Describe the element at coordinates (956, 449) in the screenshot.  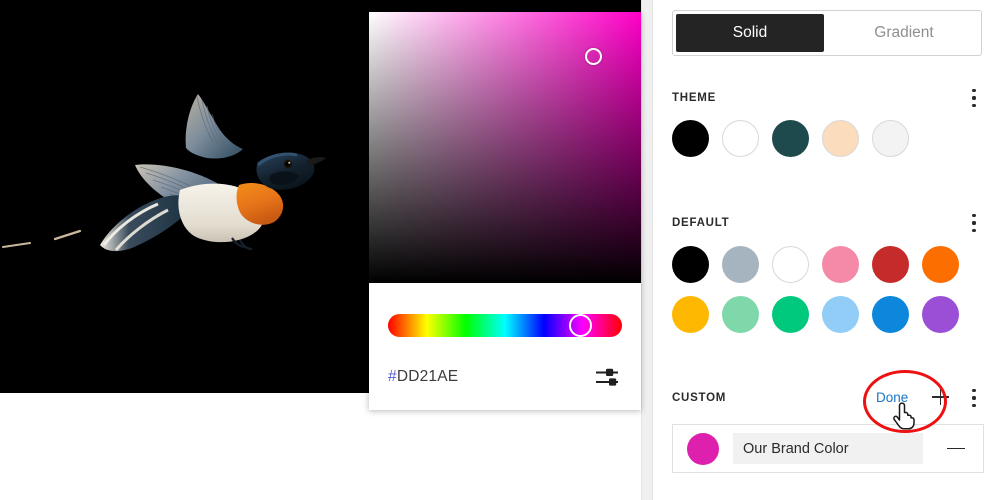
I see `minus-icon` at that location.